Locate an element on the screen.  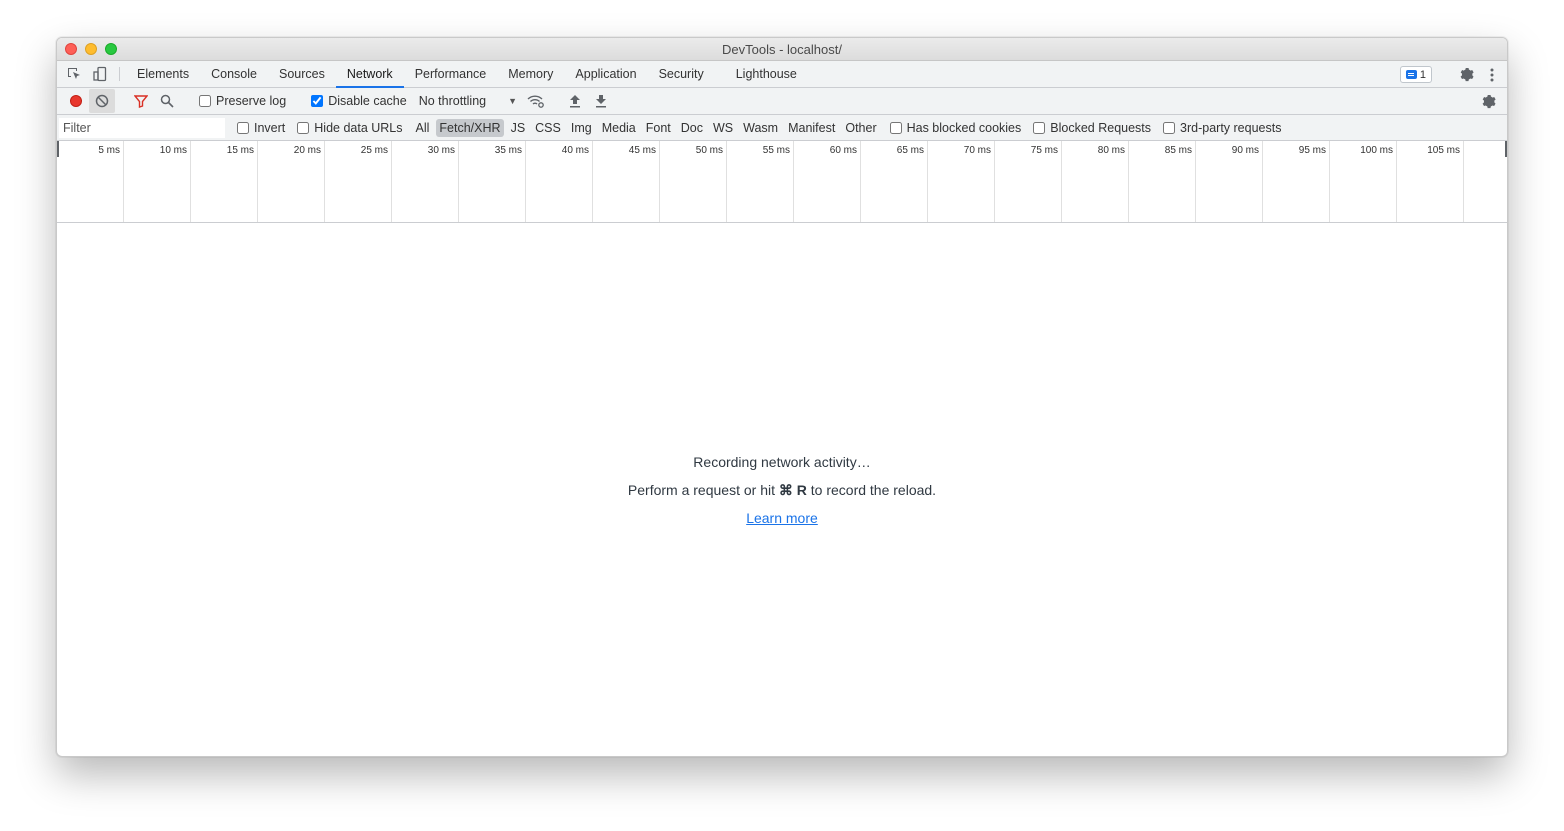
filter-type-css: CSS is located at coordinates (548, 128).